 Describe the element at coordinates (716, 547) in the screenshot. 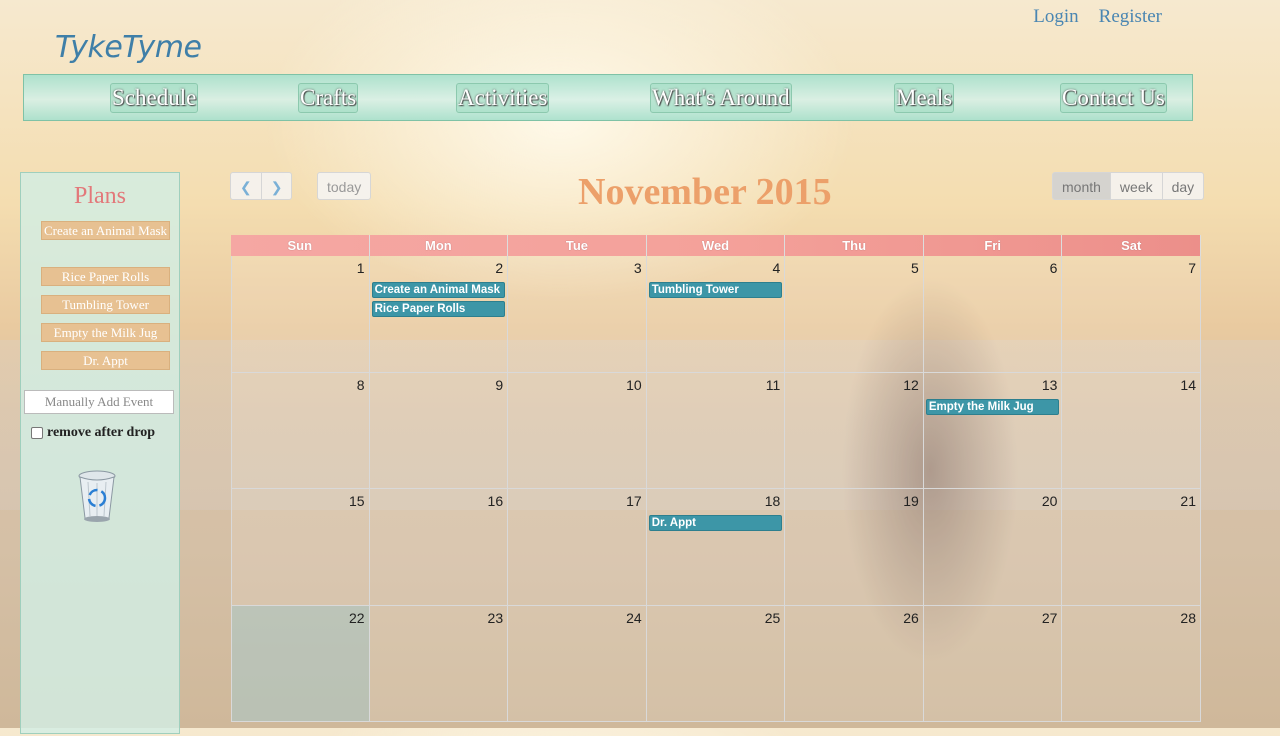

I see `day-cell: 18` at that location.